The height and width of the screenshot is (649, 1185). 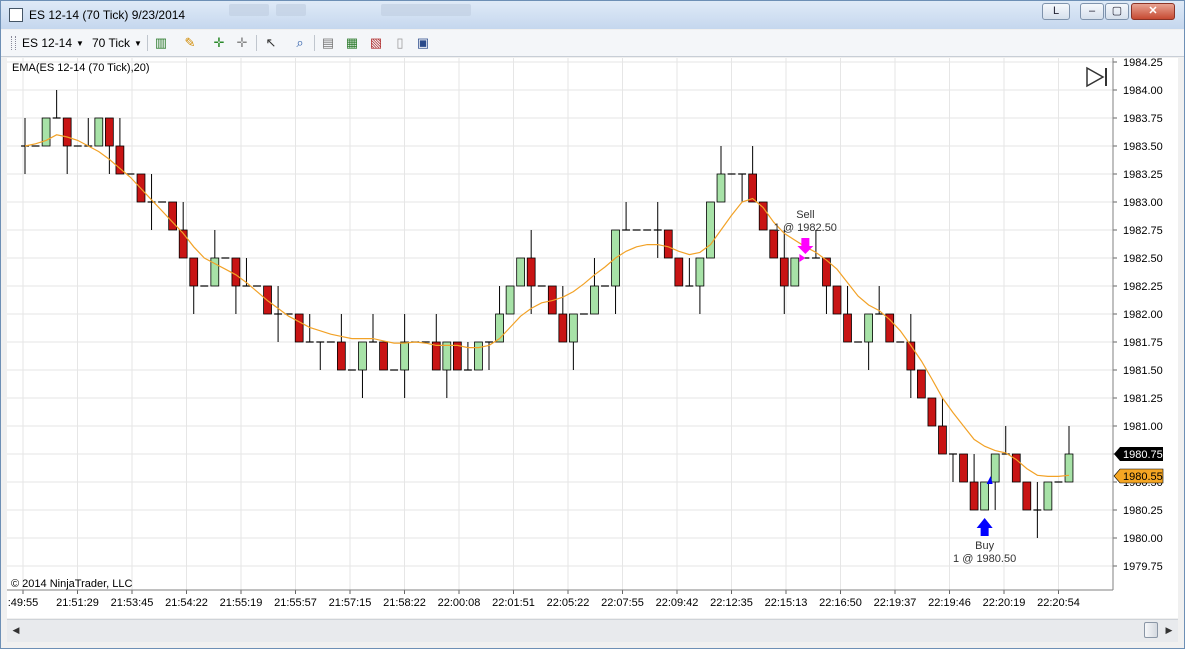 I want to click on play-forward-icon, so click(x=1097, y=77).